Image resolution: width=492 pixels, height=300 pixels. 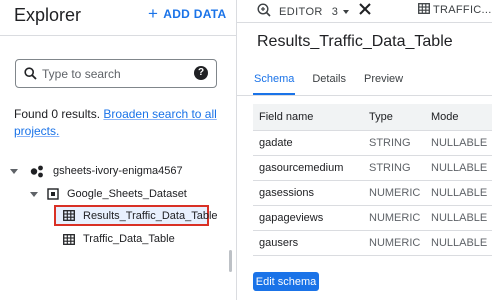 I want to click on field-name: gasourcemedium, so click(x=308, y=168).